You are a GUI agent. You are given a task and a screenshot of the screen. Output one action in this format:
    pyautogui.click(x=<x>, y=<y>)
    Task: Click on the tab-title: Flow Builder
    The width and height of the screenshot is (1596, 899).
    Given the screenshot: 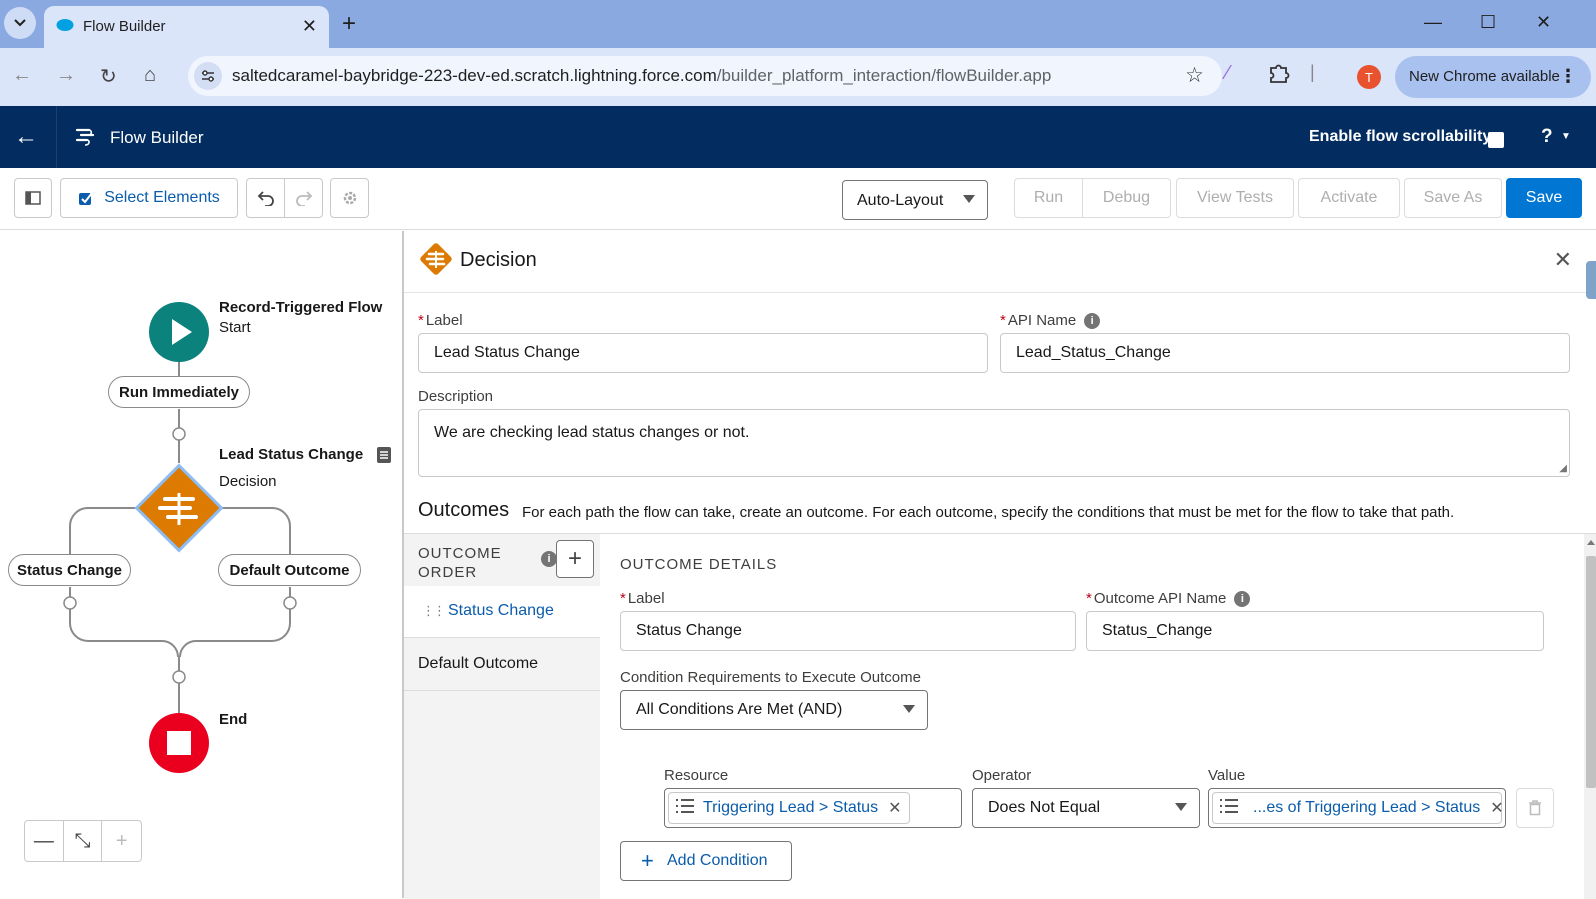 What is the action you would take?
    pyautogui.click(x=124, y=26)
    